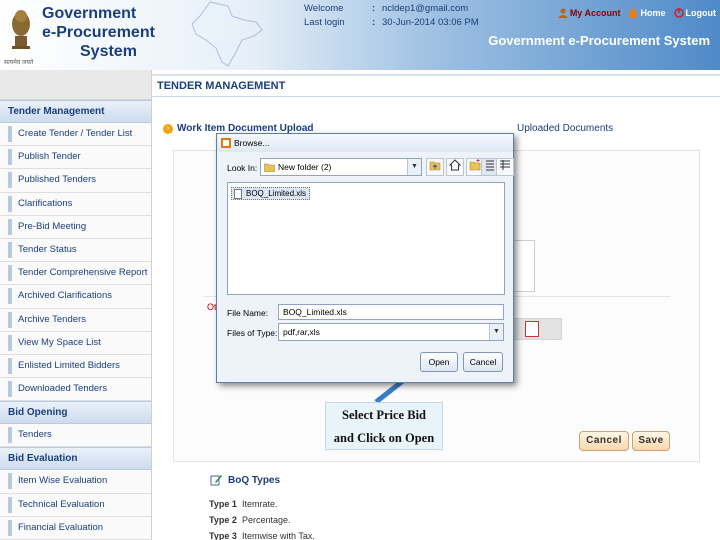  I want to click on sidebar-item-archive-tenders: Archive Tenders, so click(75, 320).